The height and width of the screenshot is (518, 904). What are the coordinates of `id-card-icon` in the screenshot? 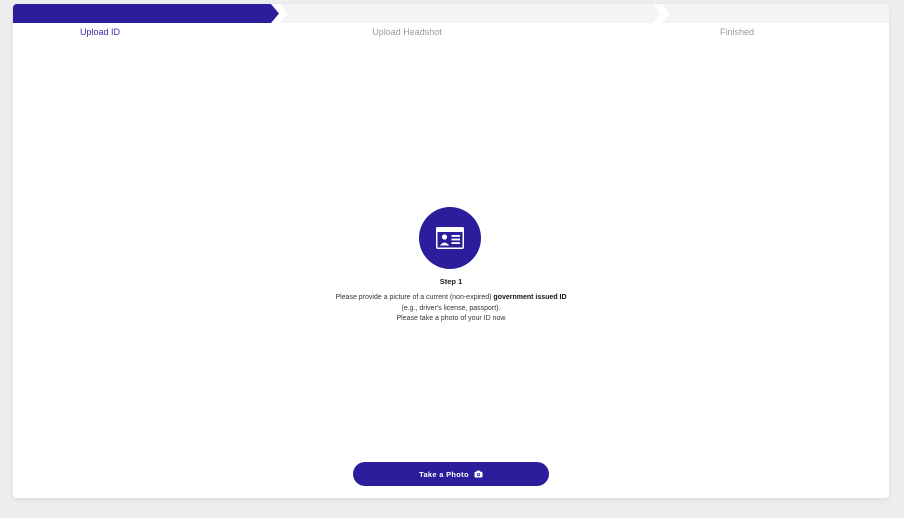 It's located at (450, 238).